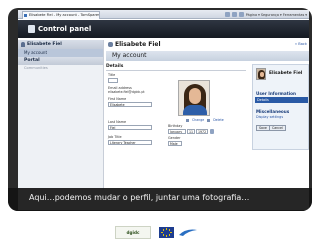 Image resolution: width=320 pixels, height=240 pixels. I want to click on birthday-month-select: January, so click(177, 131).